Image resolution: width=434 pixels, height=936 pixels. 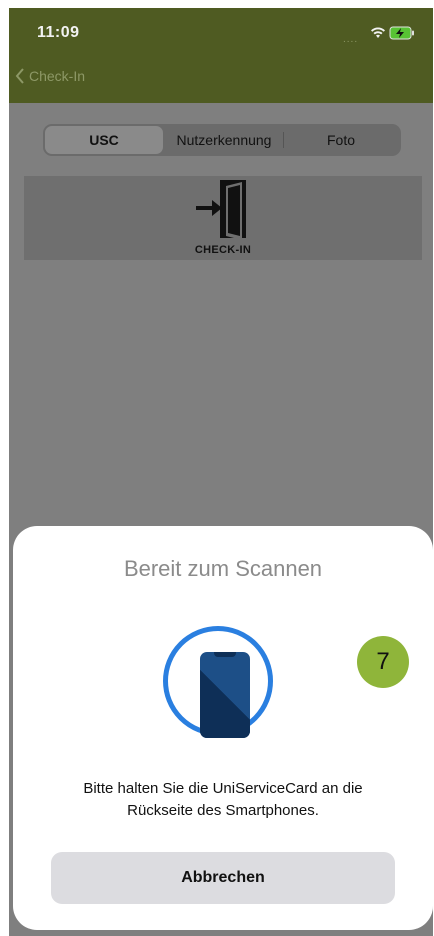 What do you see at coordinates (225, 654) in the screenshot?
I see `phone-notch` at bounding box center [225, 654].